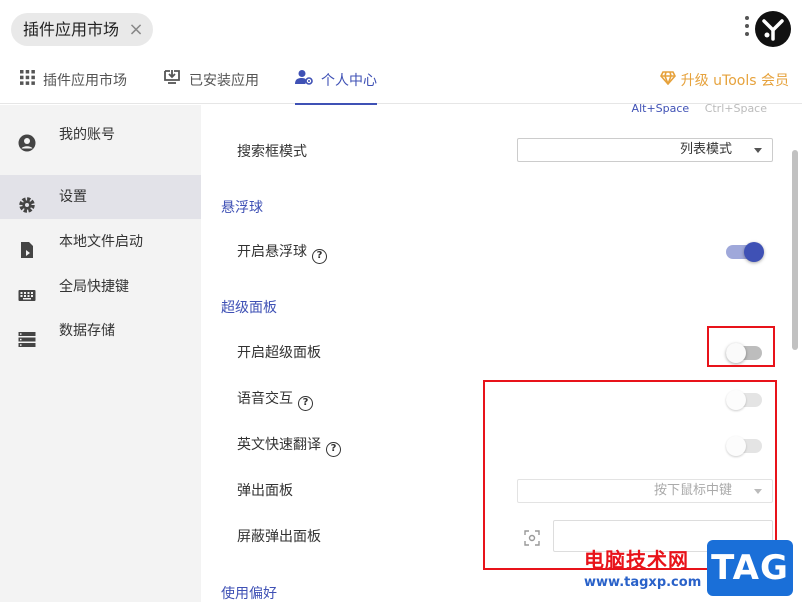 The height and width of the screenshot is (602, 802). I want to click on sidebar-item-label: 数据存储, so click(87, 331).